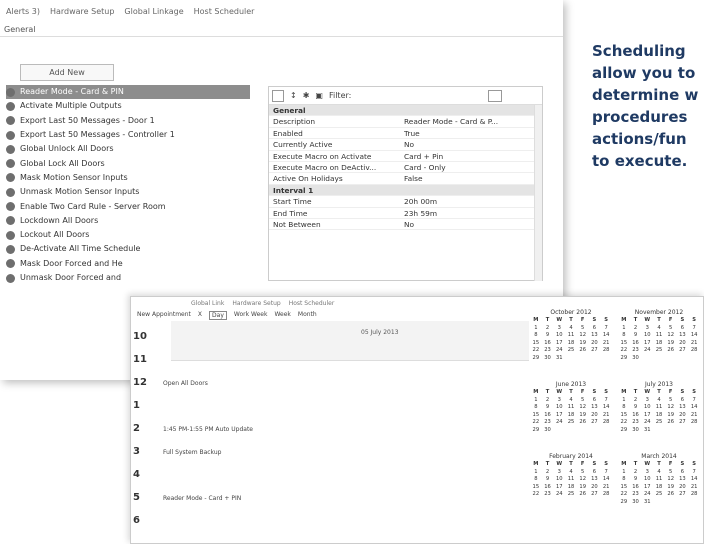 This screenshot has width=704, height=544. I want to click on macro-list-item: Global Unlock All Doors, so click(128, 149).